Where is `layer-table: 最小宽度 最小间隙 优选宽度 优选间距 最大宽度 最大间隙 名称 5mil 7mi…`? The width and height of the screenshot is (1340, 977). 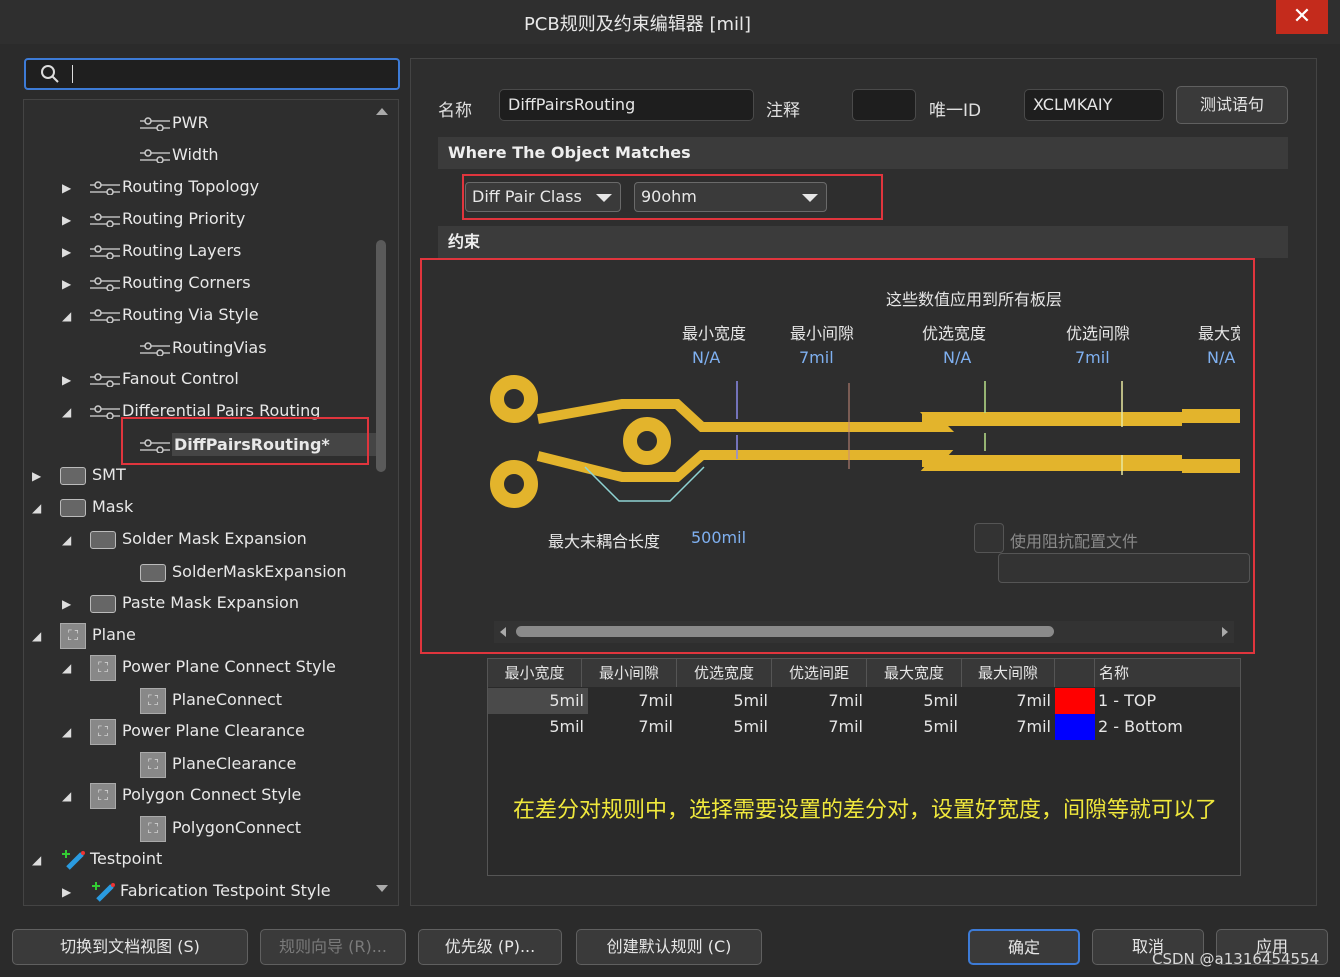
layer-table: 最小宽度 最小间隙 优选宽度 优选间距 最大宽度 最大间隙 名称 5mil 7mi… is located at coordinates (864, 767).